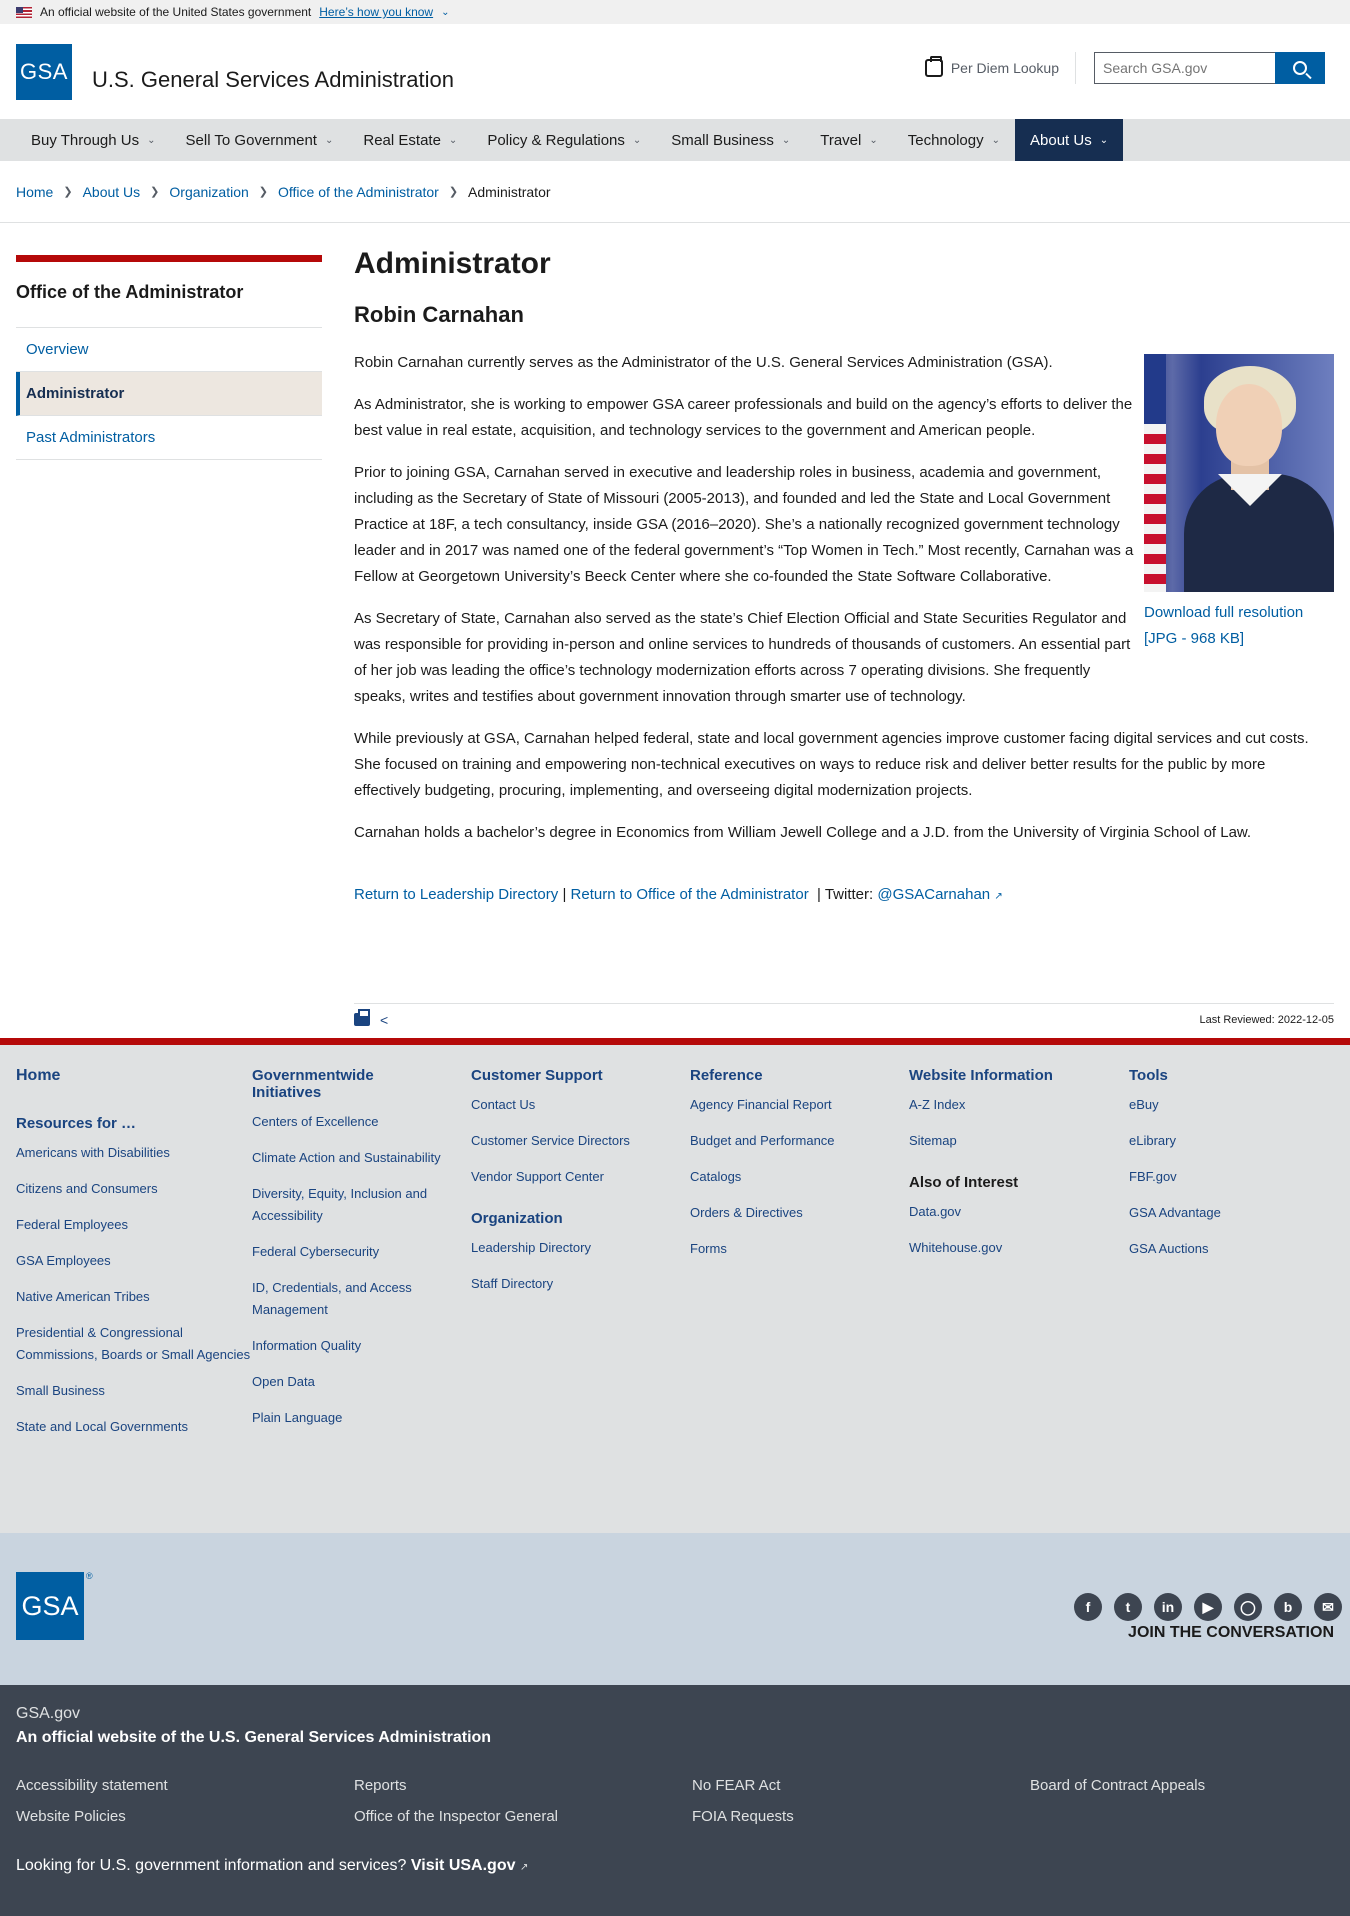 This screenshot has width=1350, height=1916. I want to click on footer-link: ID, Credentials, and Access Management, so click(361, 1299).